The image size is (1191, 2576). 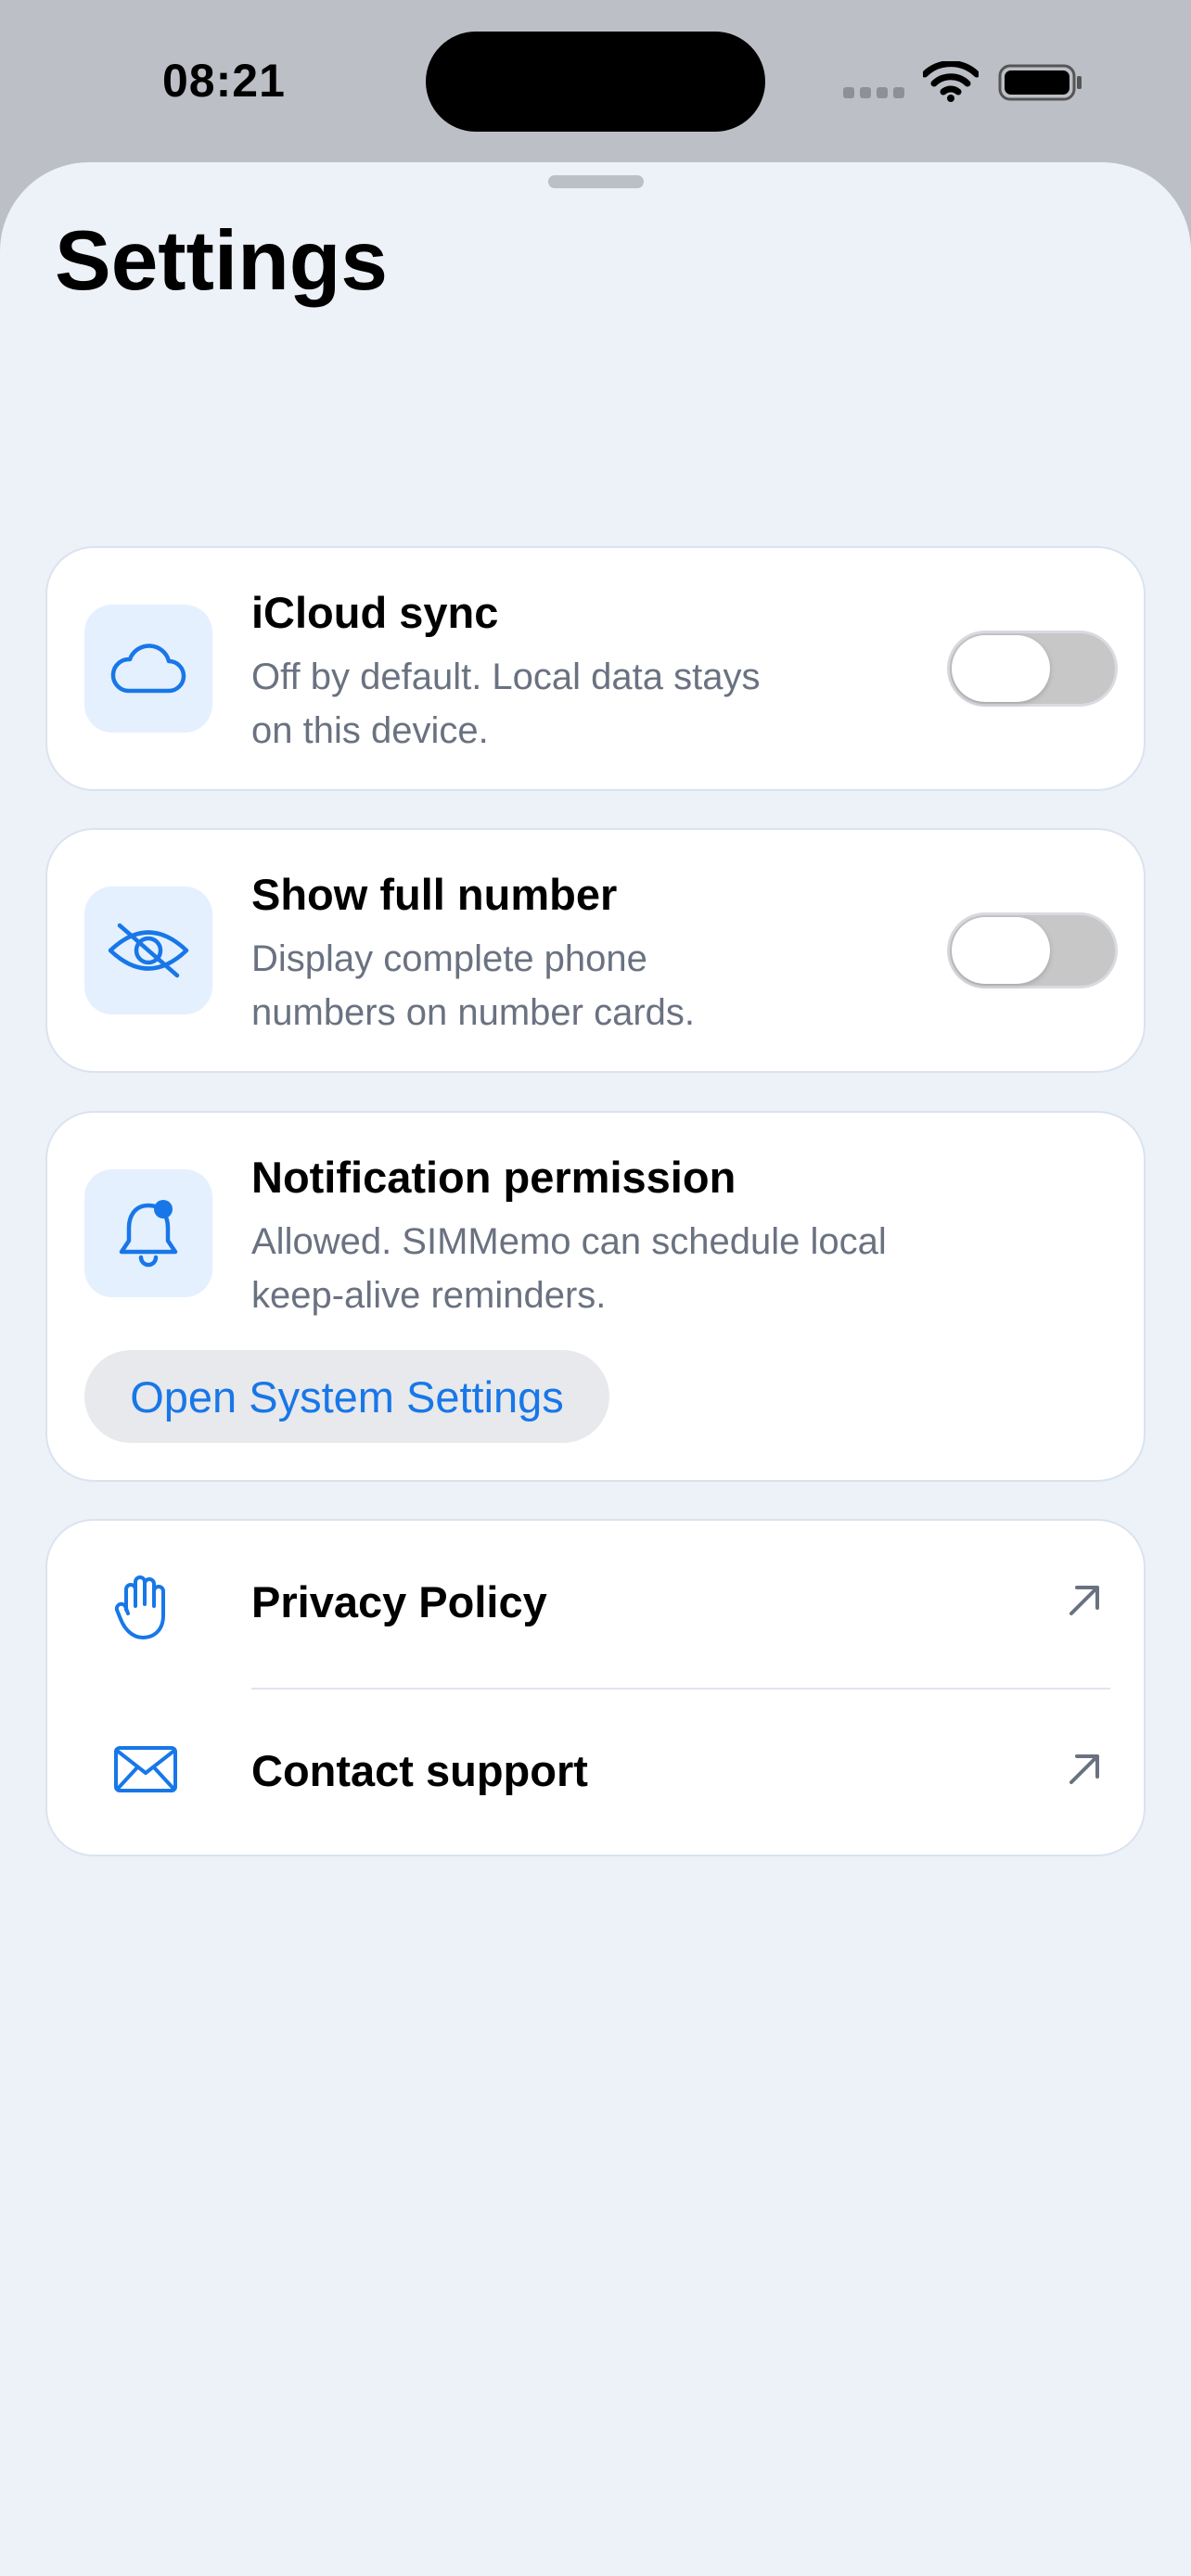 I want to click on contact-support-label: Contact support, so click(x=419, y=1771).